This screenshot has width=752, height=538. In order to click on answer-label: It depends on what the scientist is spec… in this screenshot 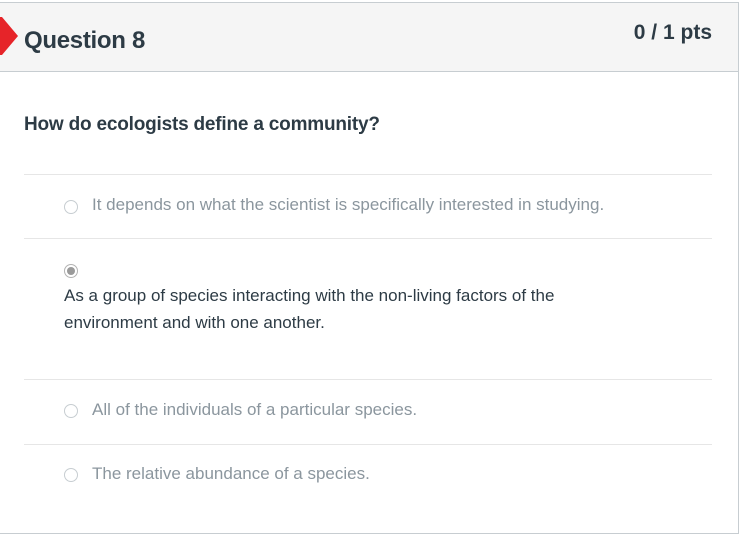, I will do `click(348, 204)`.